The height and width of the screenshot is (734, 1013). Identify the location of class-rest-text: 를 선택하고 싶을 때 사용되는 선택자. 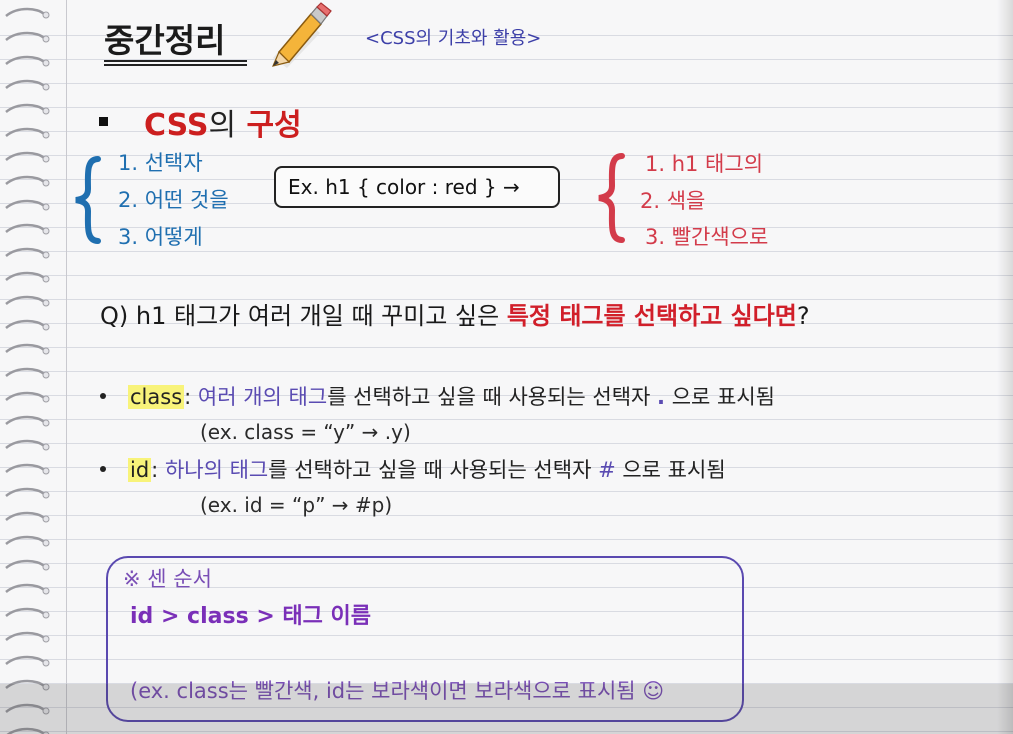
(492, 397).